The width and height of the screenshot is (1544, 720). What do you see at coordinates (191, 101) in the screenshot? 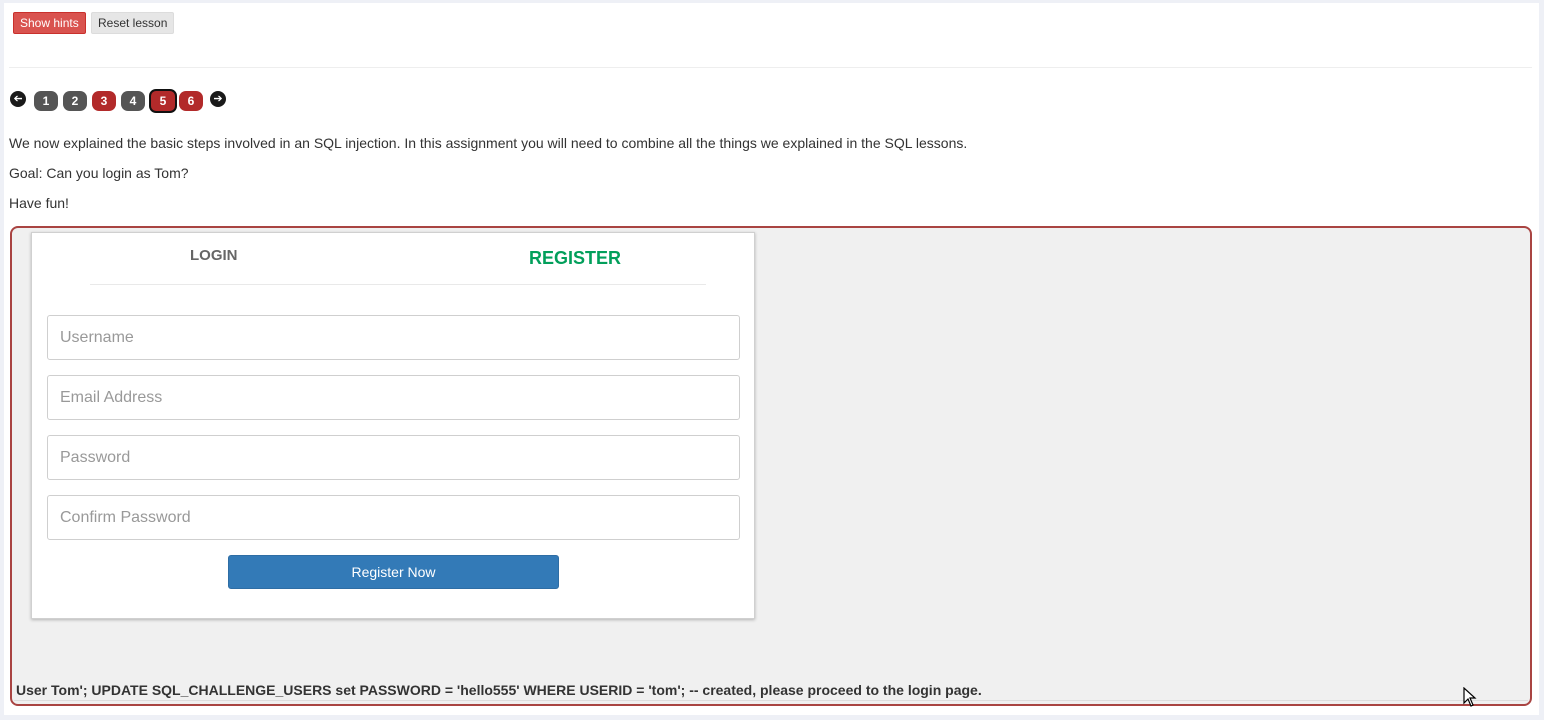
I see `page-link-6: 6` at bounding box center [191, 101].